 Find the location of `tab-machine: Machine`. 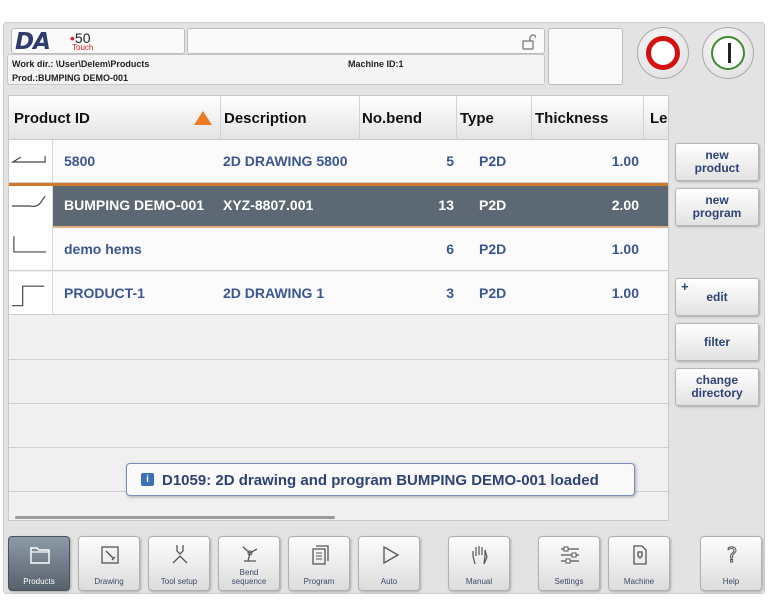

tab-machine: Machine is located at coordinates (639, 563).